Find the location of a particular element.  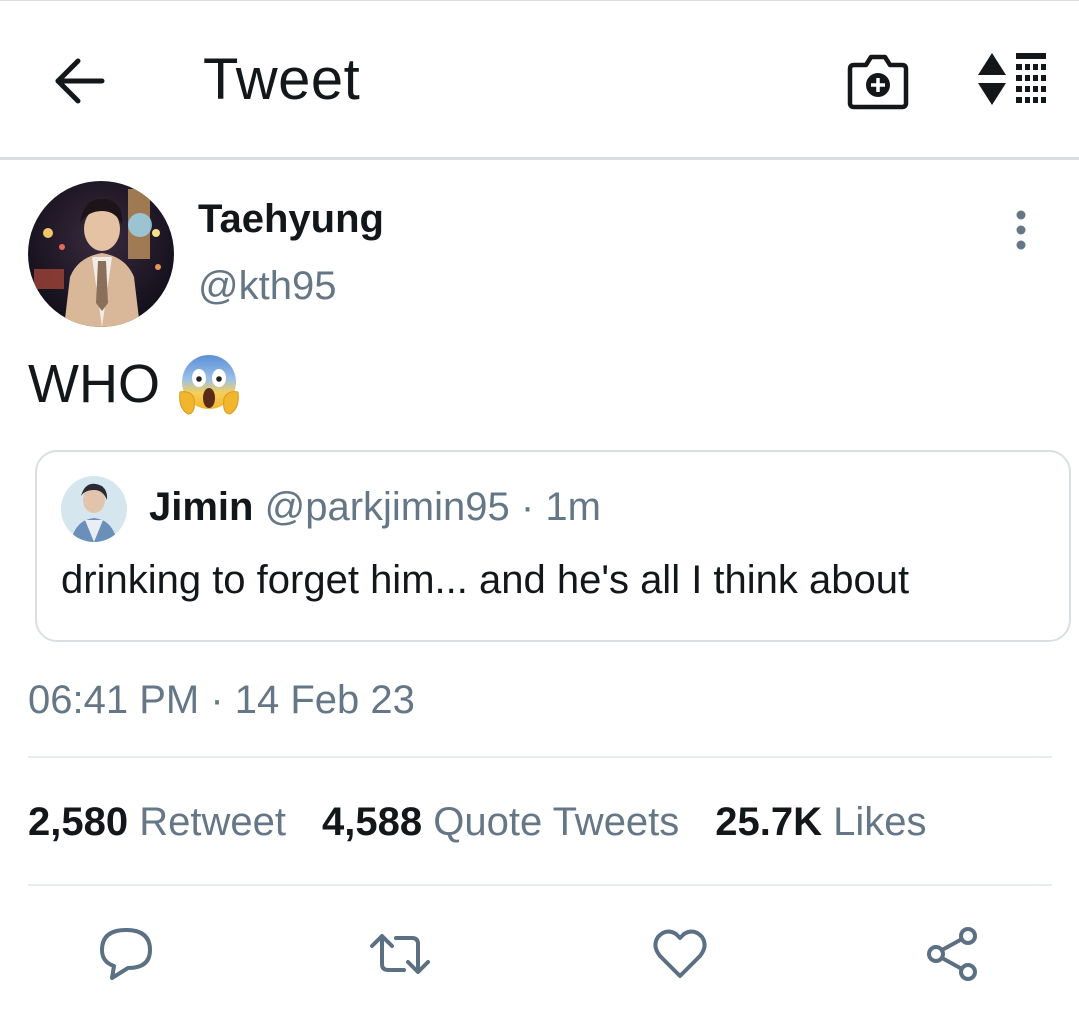

like-count-link: 25.7K Likes is located at coordinates (820, 822).